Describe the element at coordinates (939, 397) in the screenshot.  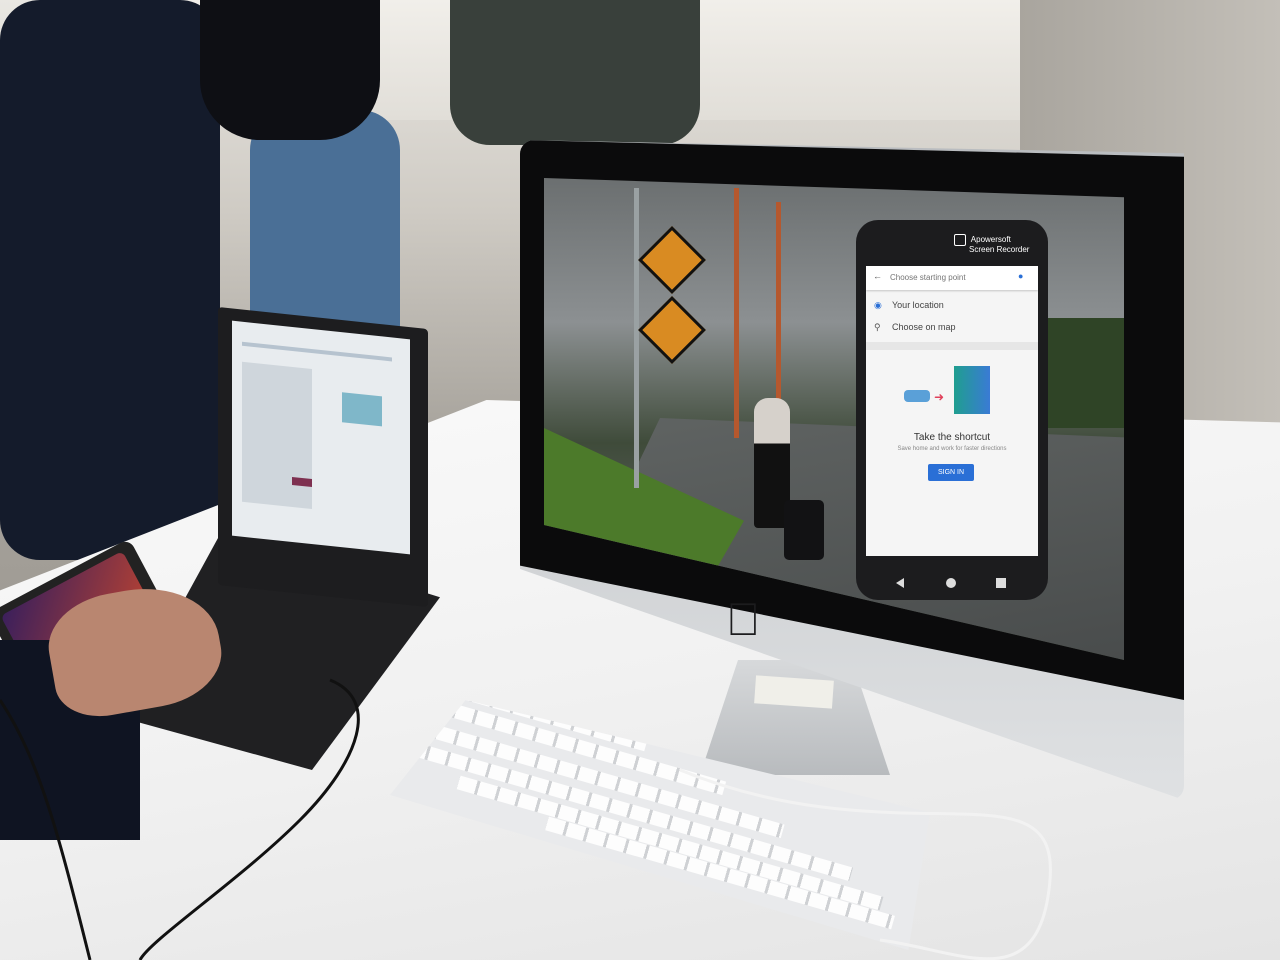
I see `arrow-right-icon: ➜` at that location.